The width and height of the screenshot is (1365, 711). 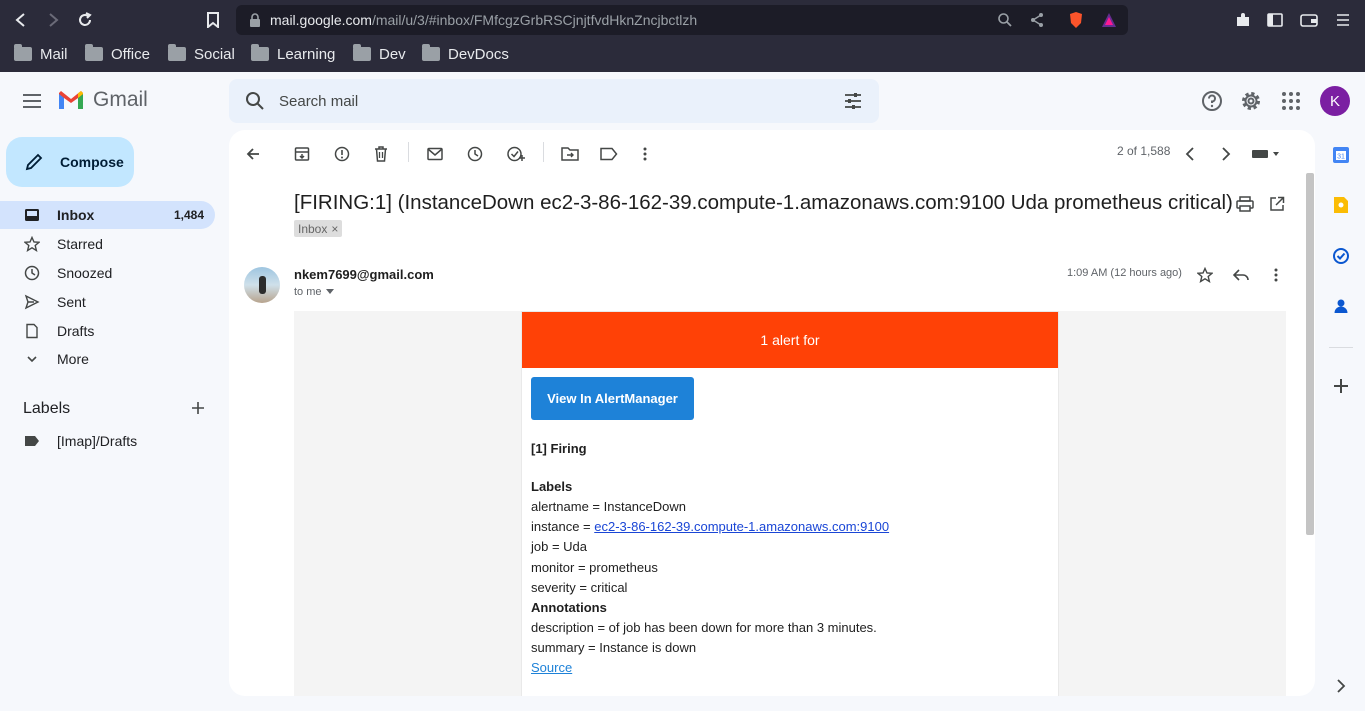 I want to click on bookmark-folder: Social, so click(x=201, y=54).